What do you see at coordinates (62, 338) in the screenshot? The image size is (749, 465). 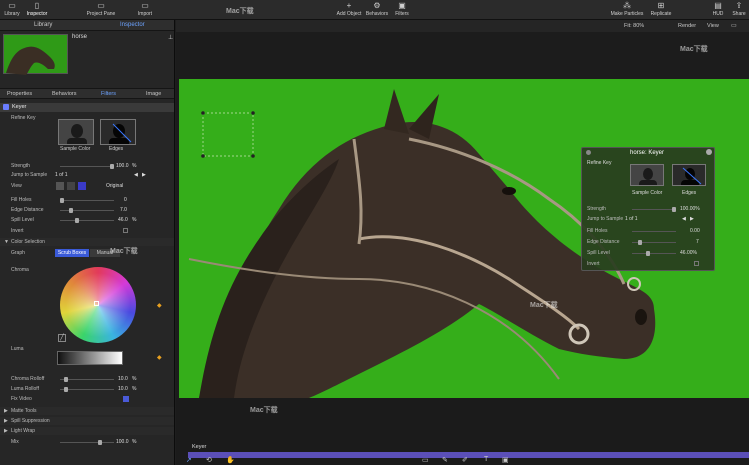 I see `pen-tool-icon: ╱` at bounding box center [62, 338].